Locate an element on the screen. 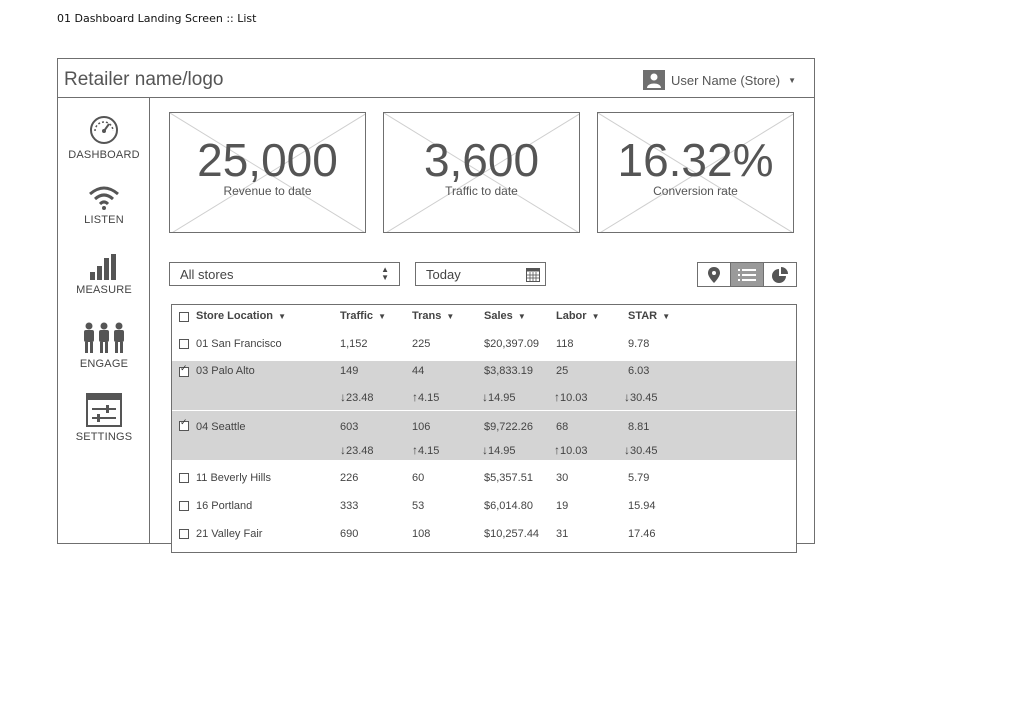 The height and width of the screenshot is (708, 1024). kpi-card-traffic: 3,600 Traffic to date is located at coordinates (481, 172).